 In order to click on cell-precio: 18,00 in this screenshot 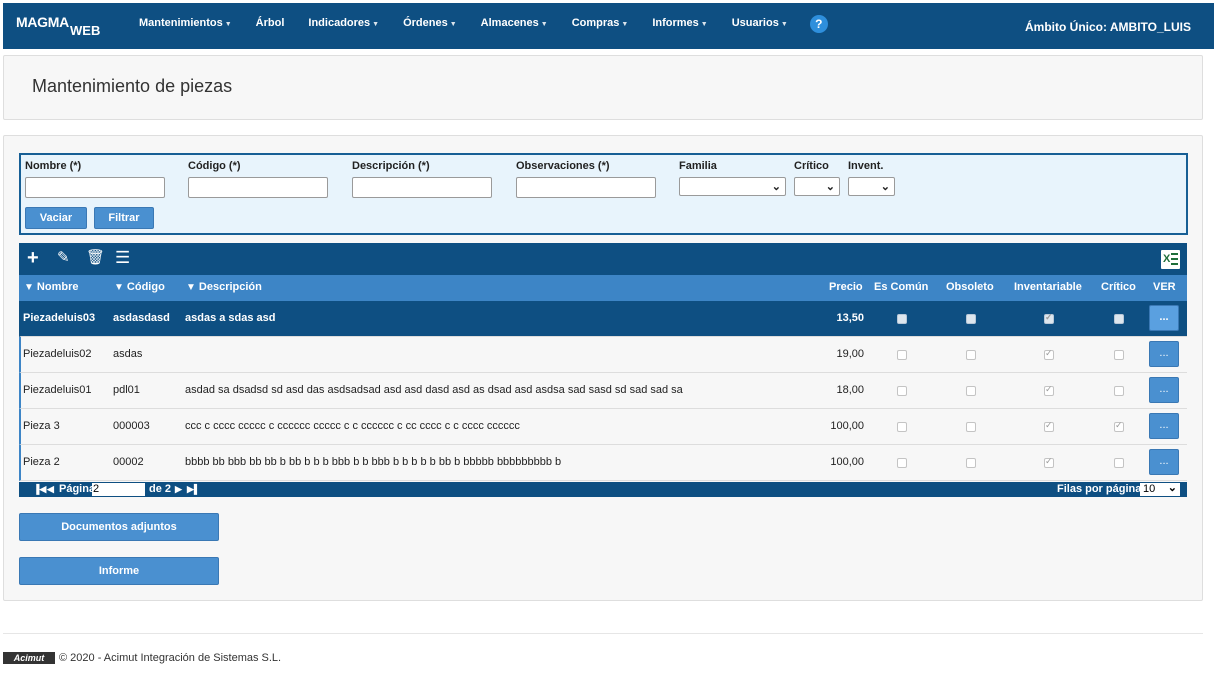, I will do `click(850, 390)`.